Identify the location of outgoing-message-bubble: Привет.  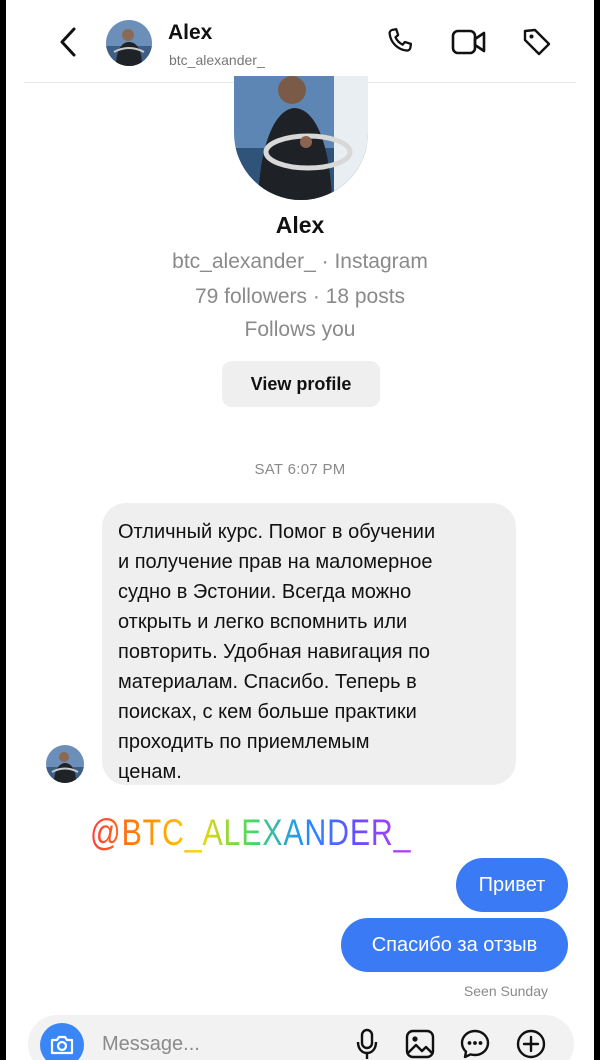
(512, 885).